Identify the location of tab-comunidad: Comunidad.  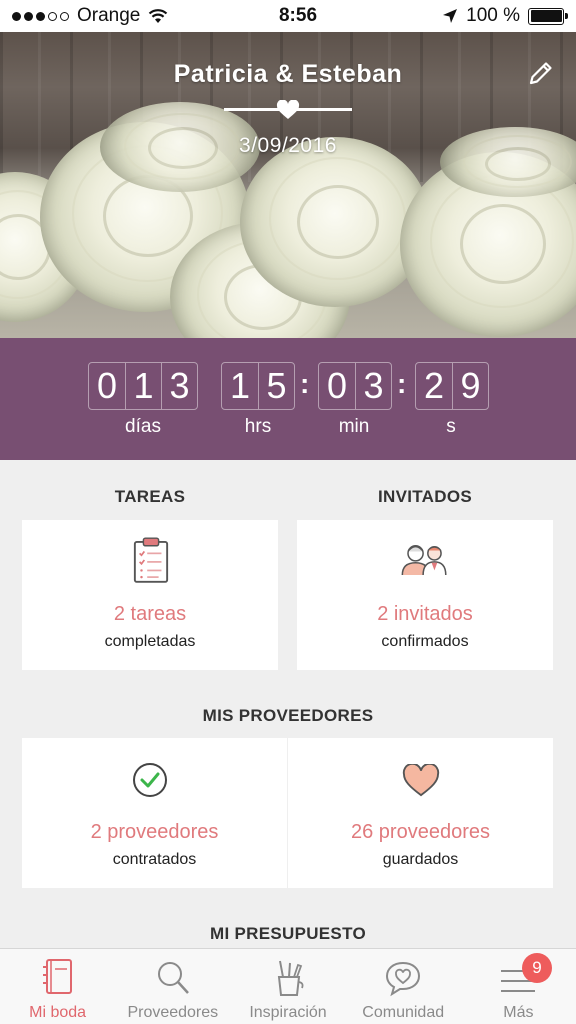
(403, 986).